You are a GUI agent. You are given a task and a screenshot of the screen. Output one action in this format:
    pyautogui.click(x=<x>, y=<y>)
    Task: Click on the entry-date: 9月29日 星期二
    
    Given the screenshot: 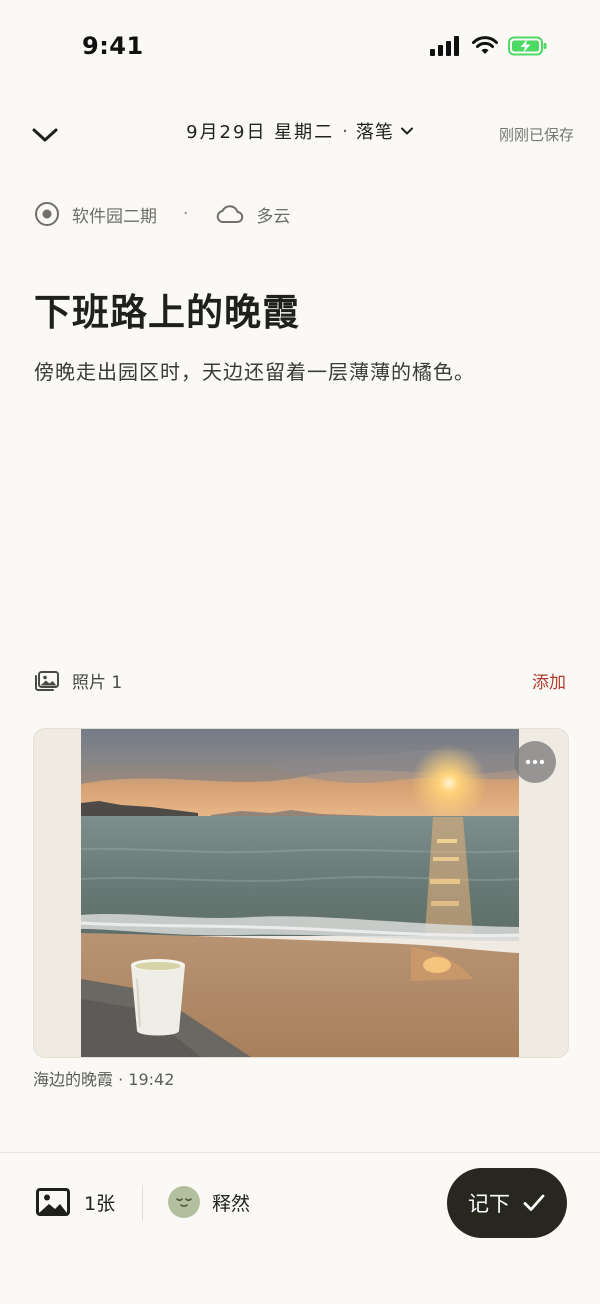 What is the action you would take?
    pyautogui.click(x=260, y=132)
    